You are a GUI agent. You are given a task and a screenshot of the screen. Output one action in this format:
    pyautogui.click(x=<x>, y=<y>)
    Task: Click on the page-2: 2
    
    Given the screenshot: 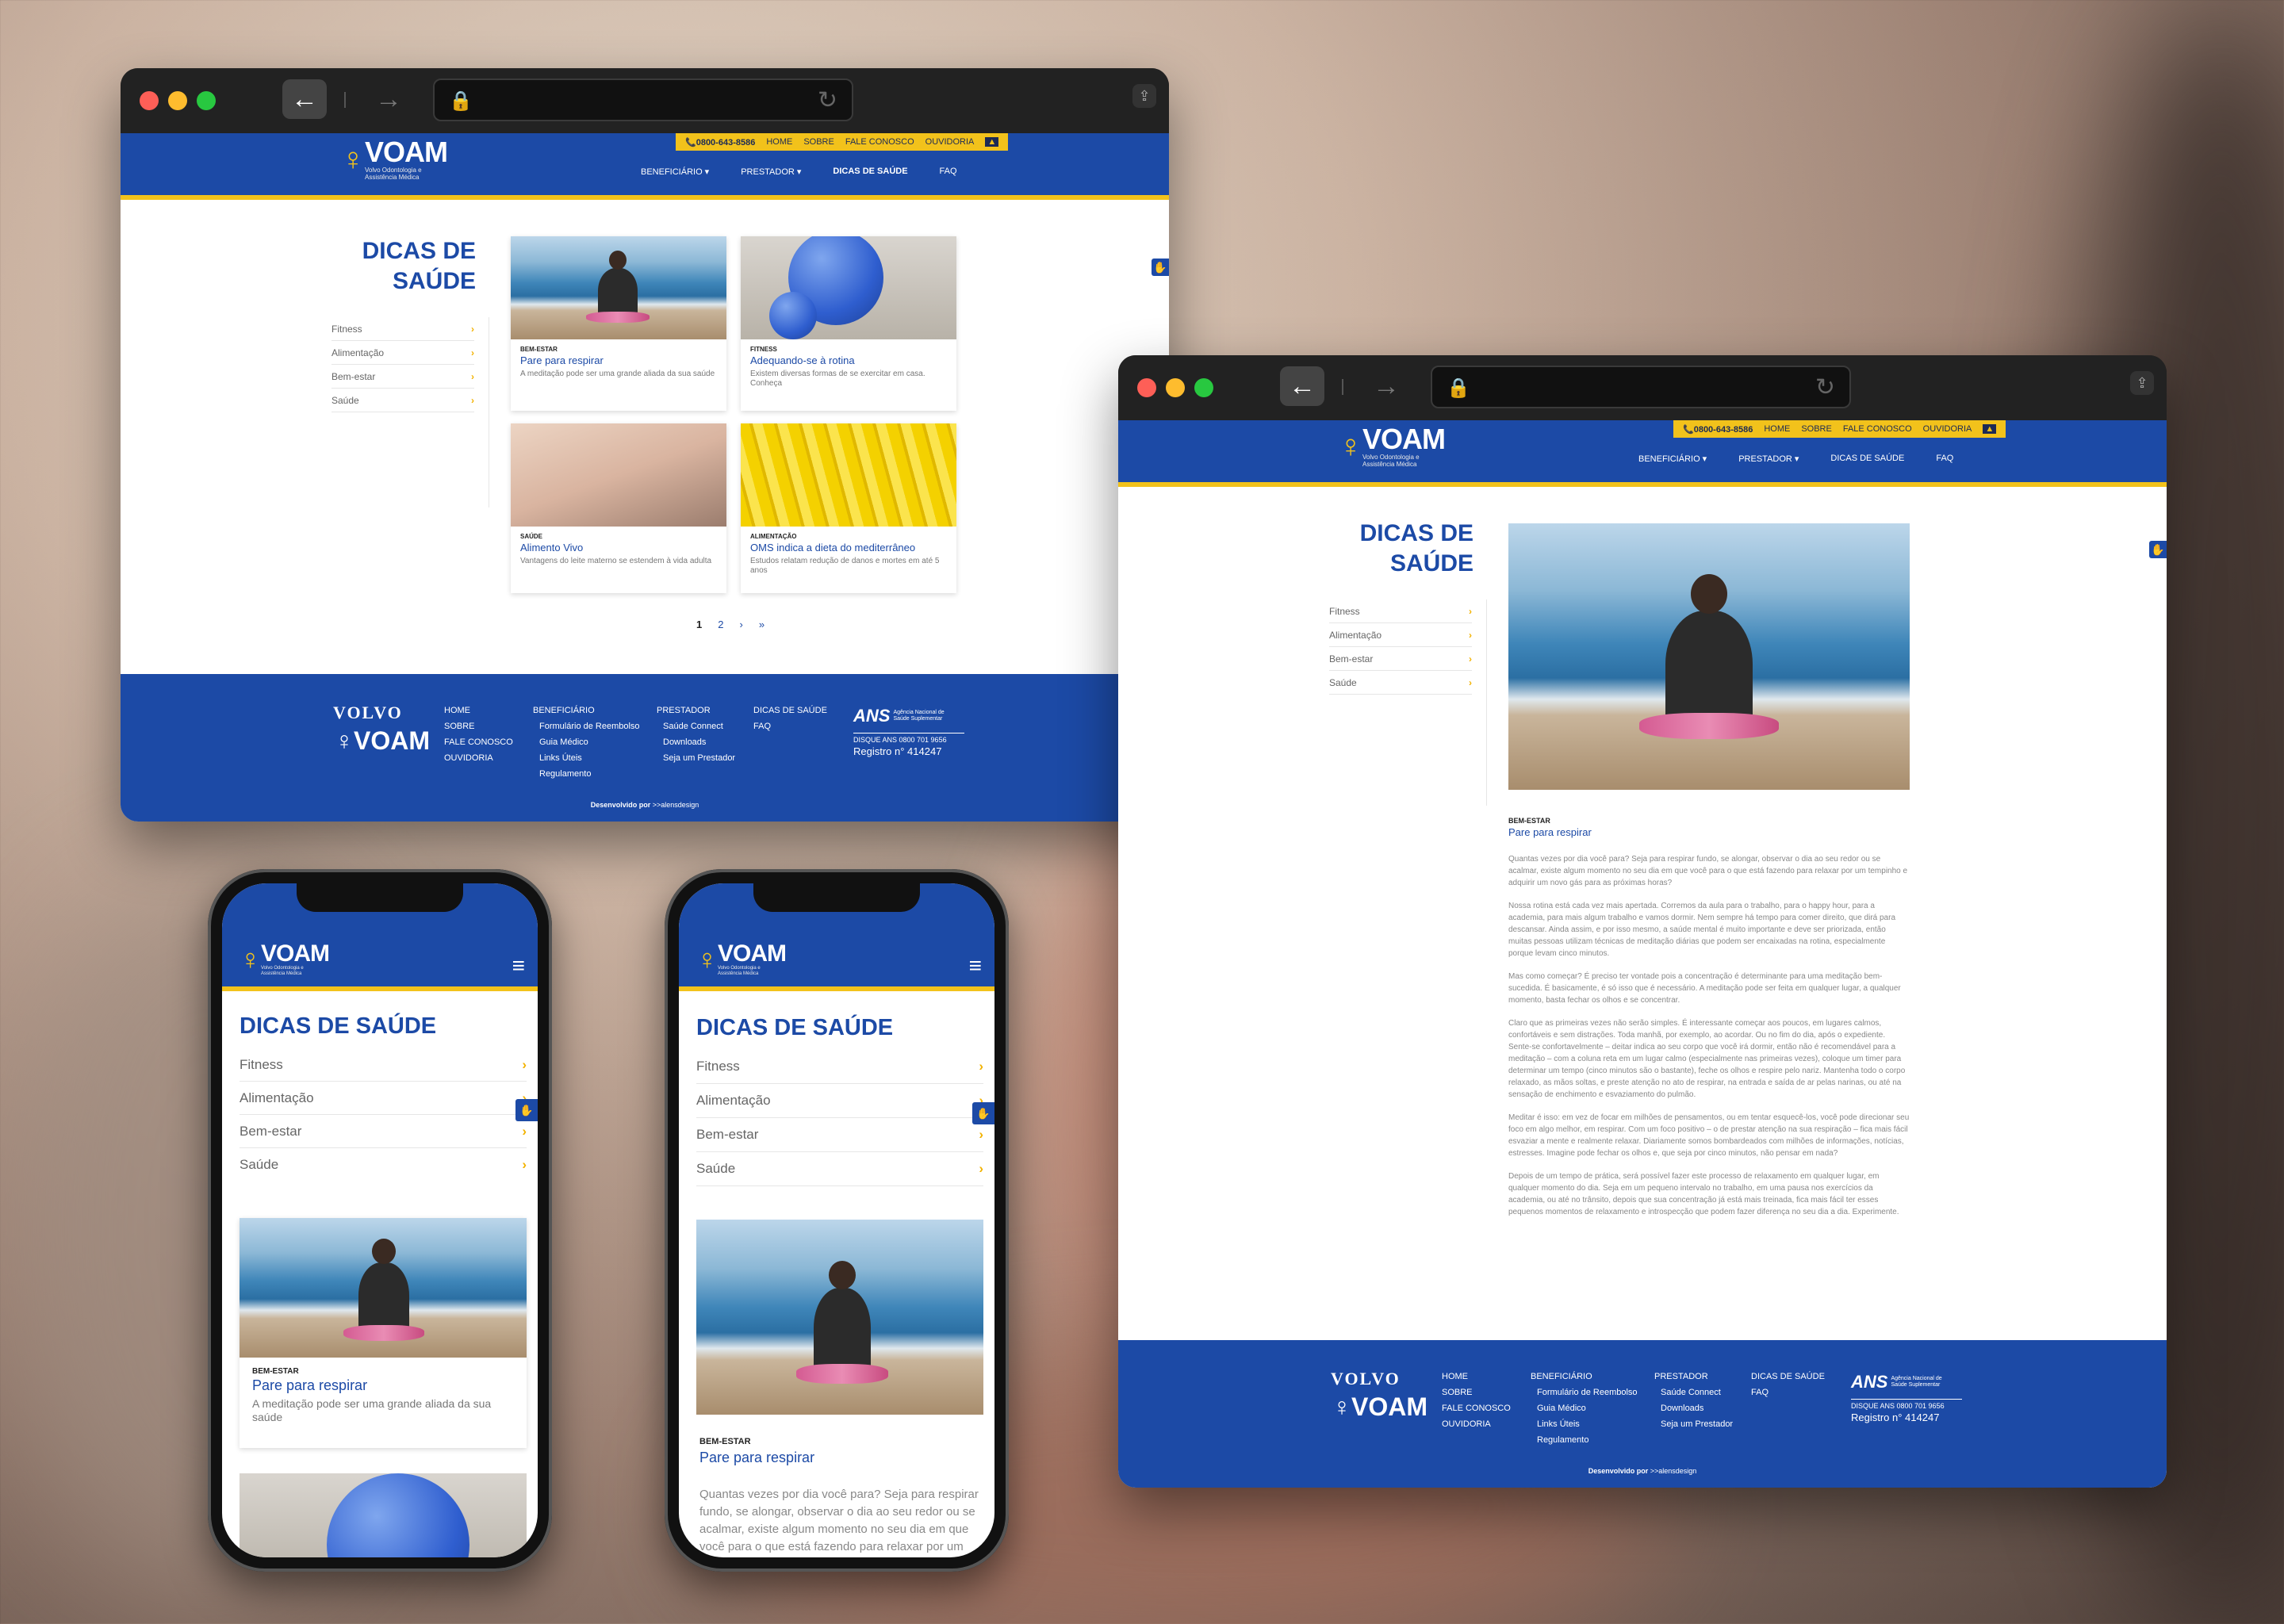 What is the action you would take?
    pyautogui.click(x=720, y=624)
    